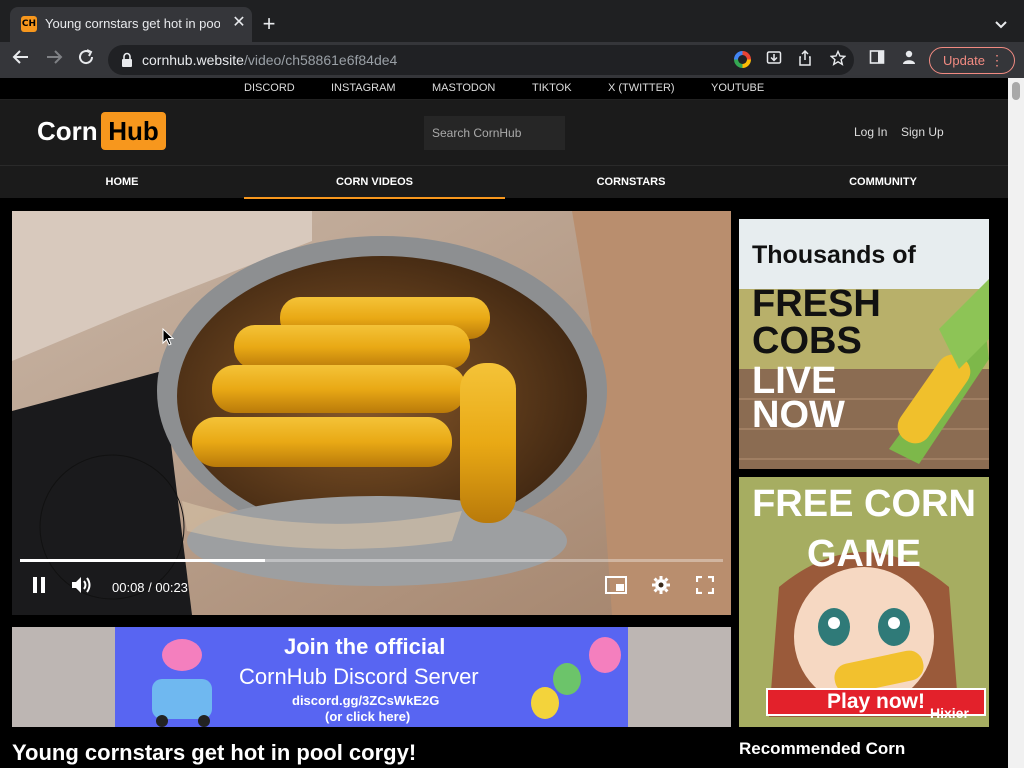  What do you see at coordinates (20, 57) in the screenshot?
I see `back-arrow-icon` at bounding box center [20, 57].